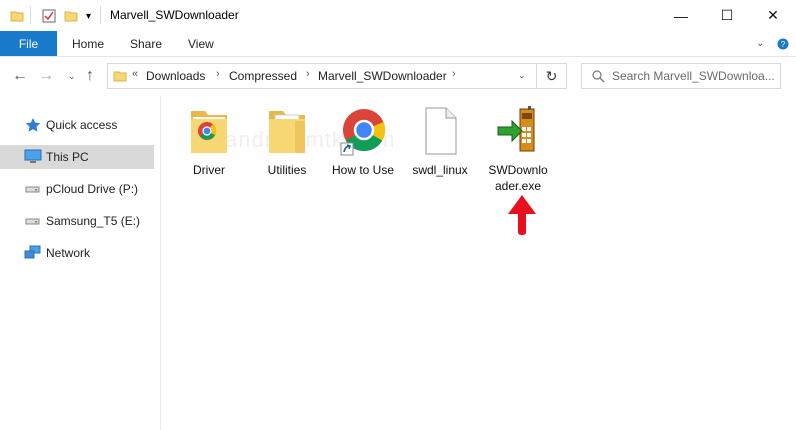 The image size is (796, 430). Describe the element at coordinates (441, 131) in the screenshot. I see `blank-file-icon` at that location.